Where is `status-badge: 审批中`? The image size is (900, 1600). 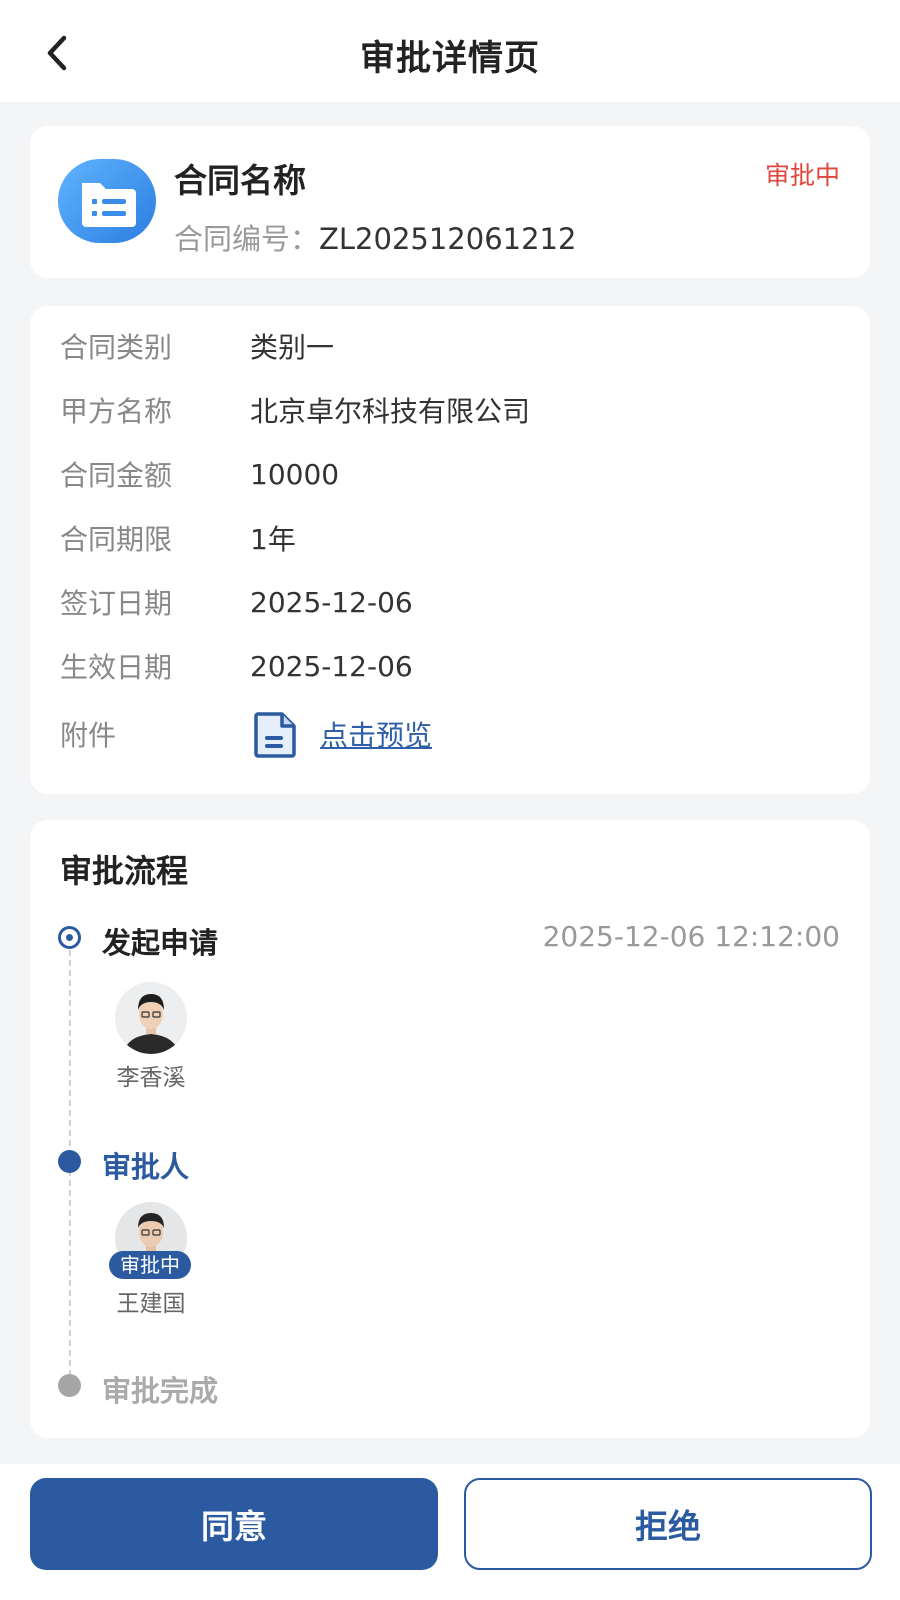 status-badge: 审批中 is located at coordinates (802, 175).